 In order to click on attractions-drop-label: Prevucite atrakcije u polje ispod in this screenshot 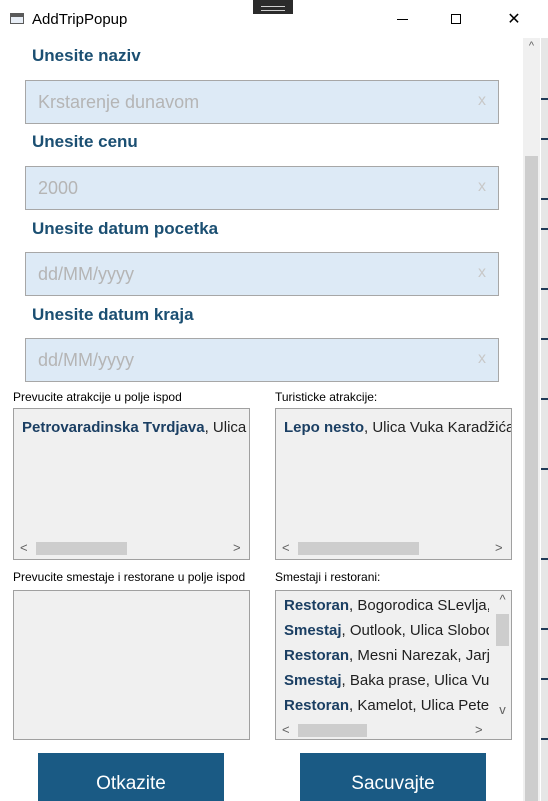, I will do `click(97, 397)`.